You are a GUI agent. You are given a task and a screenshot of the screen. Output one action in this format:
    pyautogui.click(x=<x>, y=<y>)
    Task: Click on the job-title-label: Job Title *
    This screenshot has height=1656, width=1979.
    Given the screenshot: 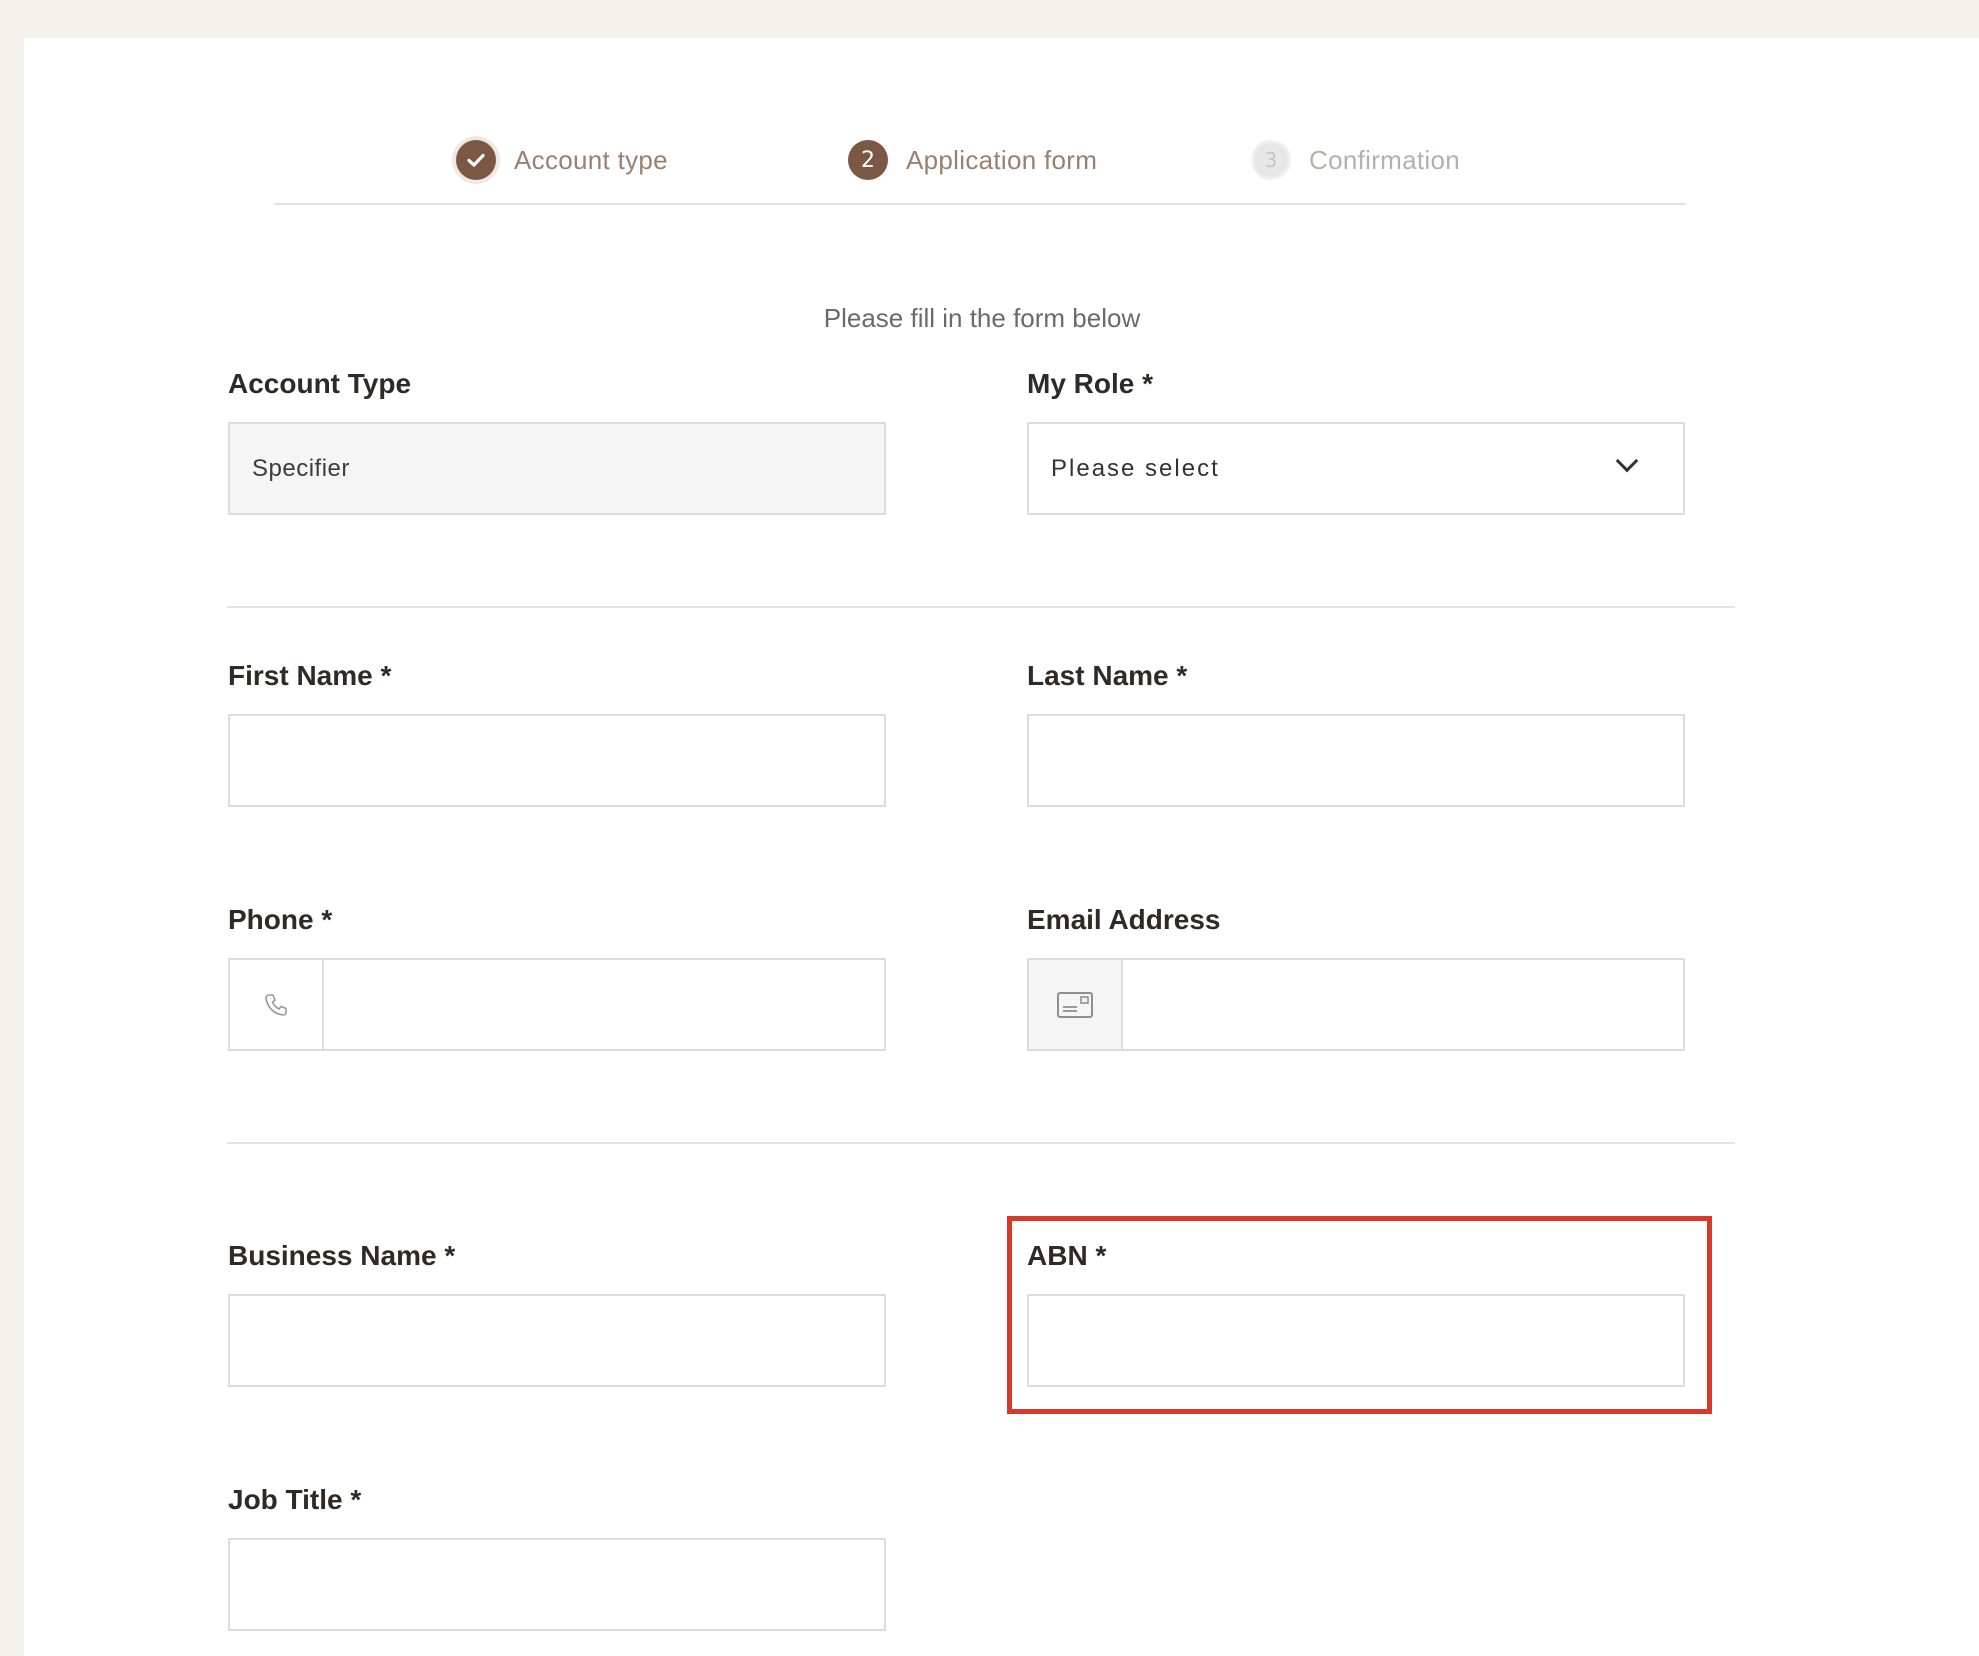 What is the action you would take?
    pyautogui.click(x=295, y=1499)
    